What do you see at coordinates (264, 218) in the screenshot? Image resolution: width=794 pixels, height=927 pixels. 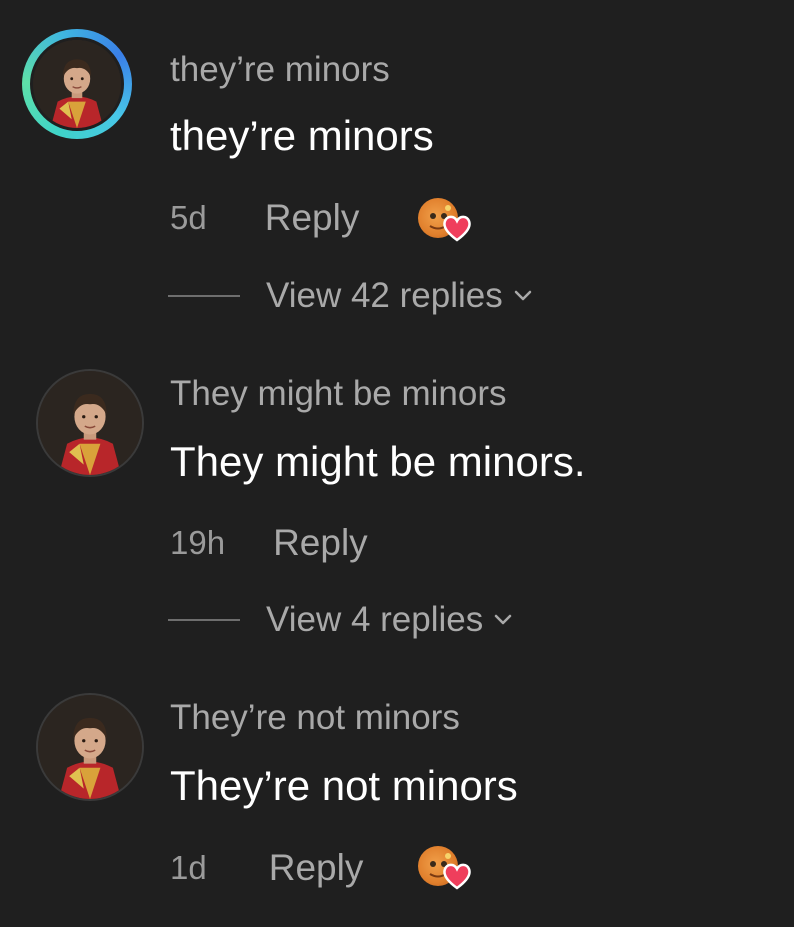 I see `comment-meta: 5d Reply` at bounding box center [264, 218].